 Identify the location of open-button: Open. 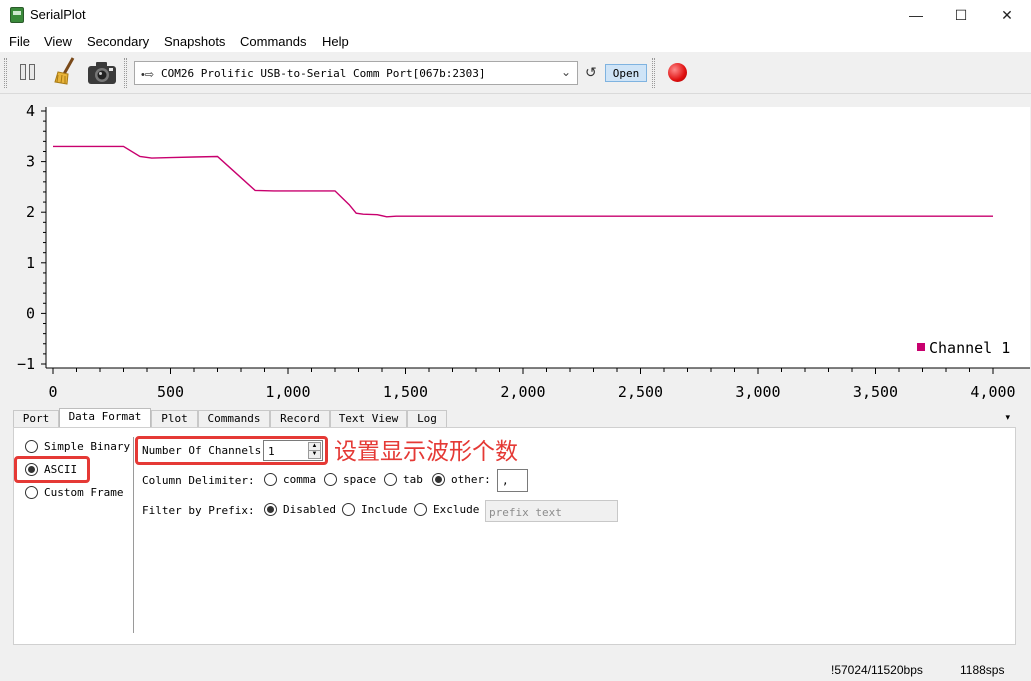
(626, 73).